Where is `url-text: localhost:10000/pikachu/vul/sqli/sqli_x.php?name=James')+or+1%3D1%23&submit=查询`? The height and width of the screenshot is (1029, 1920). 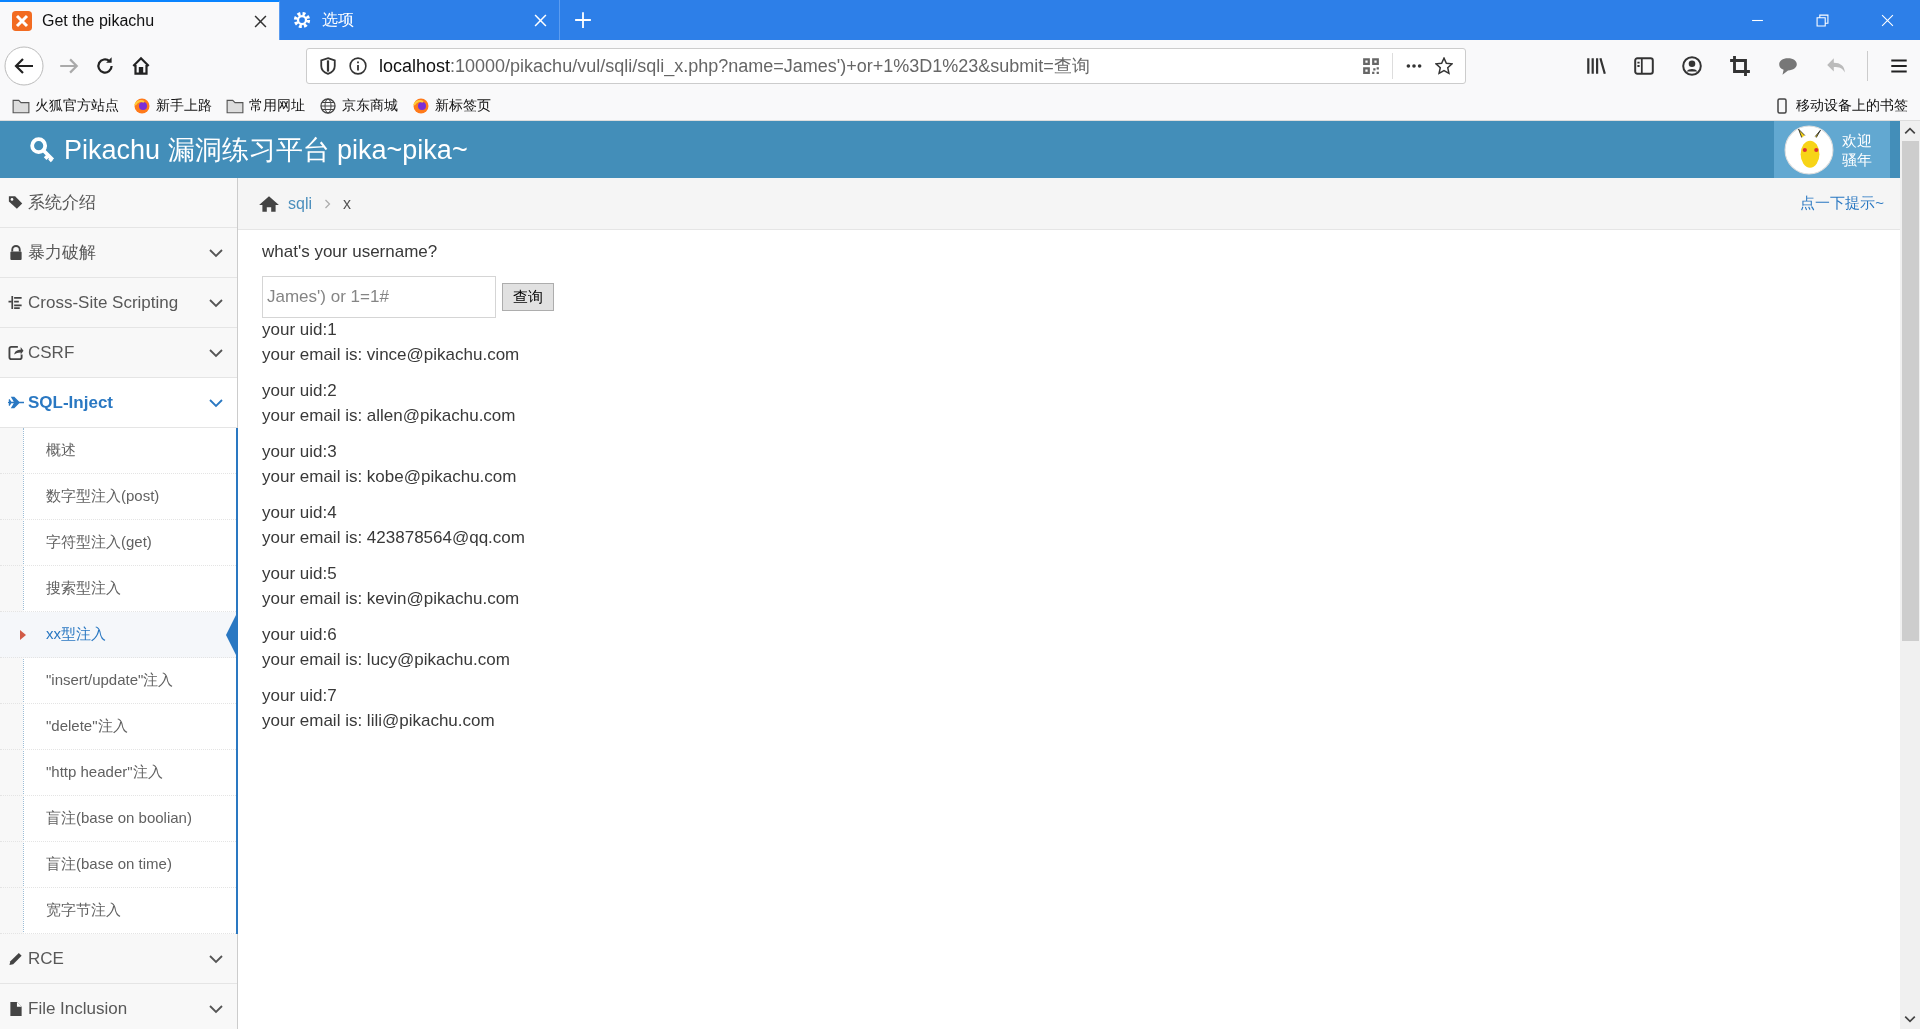 url-text: localhost:10000/pikachu/vul/sqli/sqli_x.php?name=James')+or+1%3D1%23&submit=查询 is located at coordinates (735, 66).